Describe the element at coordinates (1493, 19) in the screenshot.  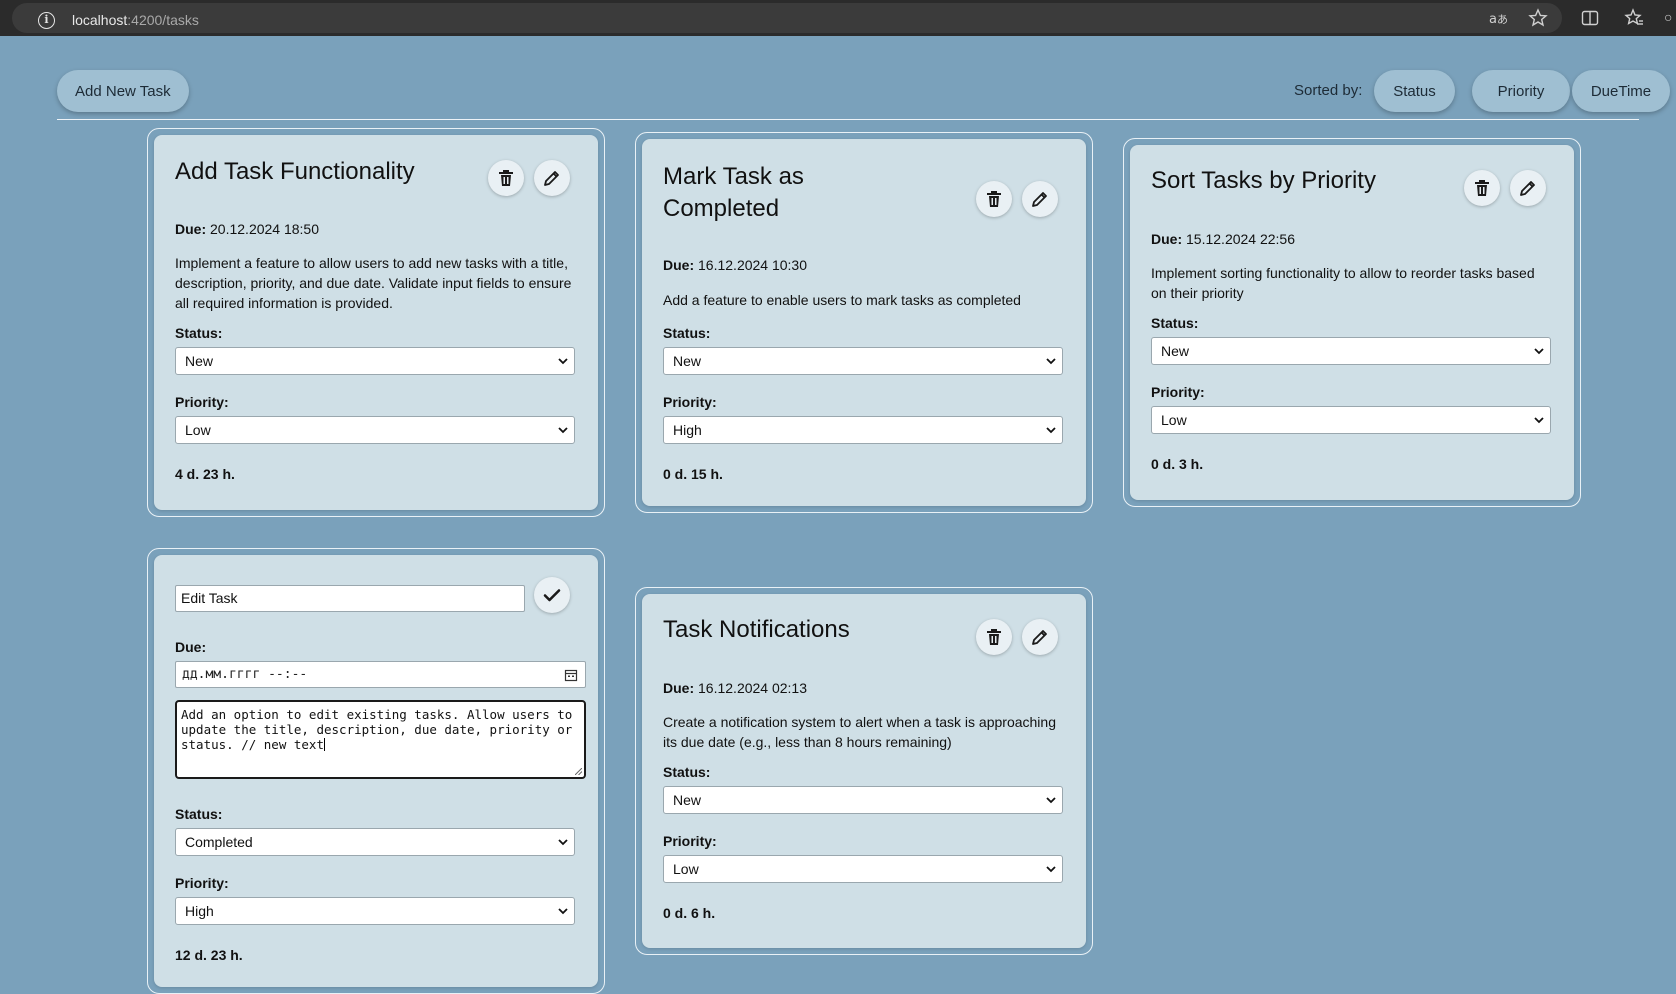
I see `svg-text: a` at that location.